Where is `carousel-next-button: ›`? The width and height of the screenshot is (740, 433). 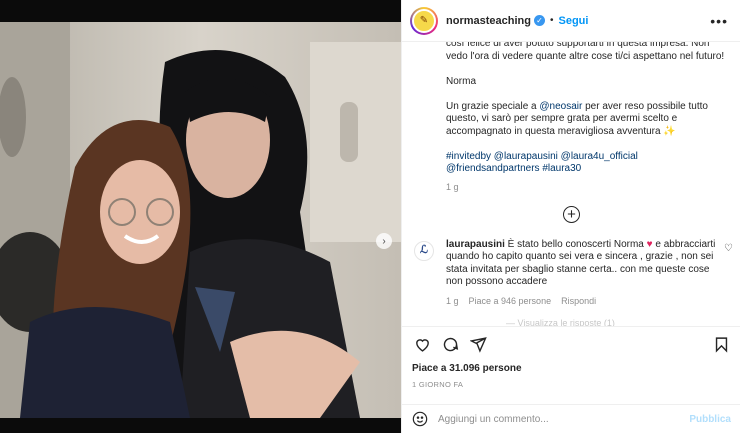 carousel-next-button: › is located at coordinates (384, 241).